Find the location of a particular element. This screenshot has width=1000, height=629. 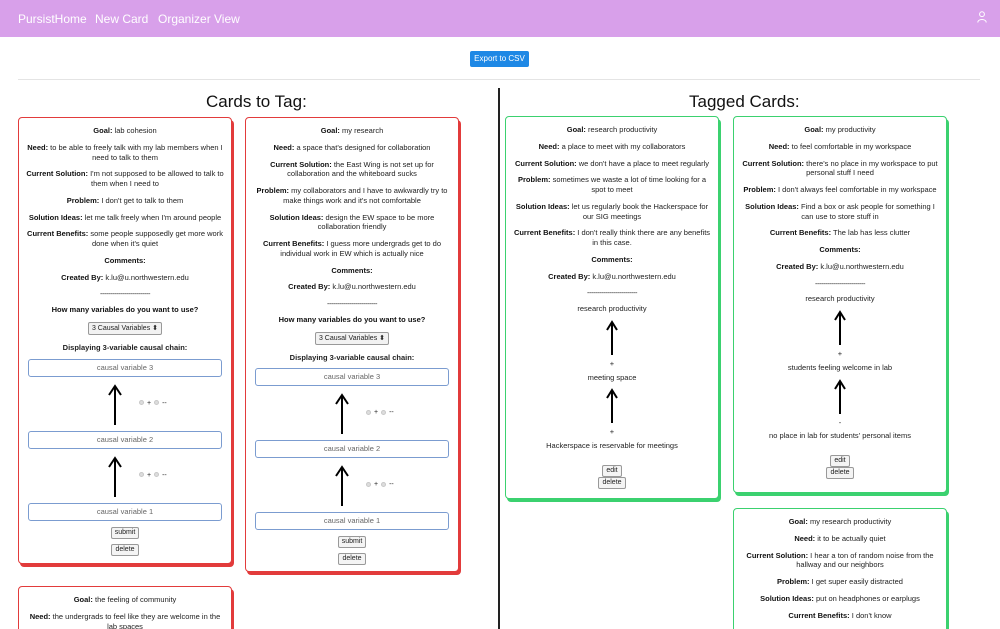

goal-row: Goal: the feeling of community is located at coordinates (125, 599).